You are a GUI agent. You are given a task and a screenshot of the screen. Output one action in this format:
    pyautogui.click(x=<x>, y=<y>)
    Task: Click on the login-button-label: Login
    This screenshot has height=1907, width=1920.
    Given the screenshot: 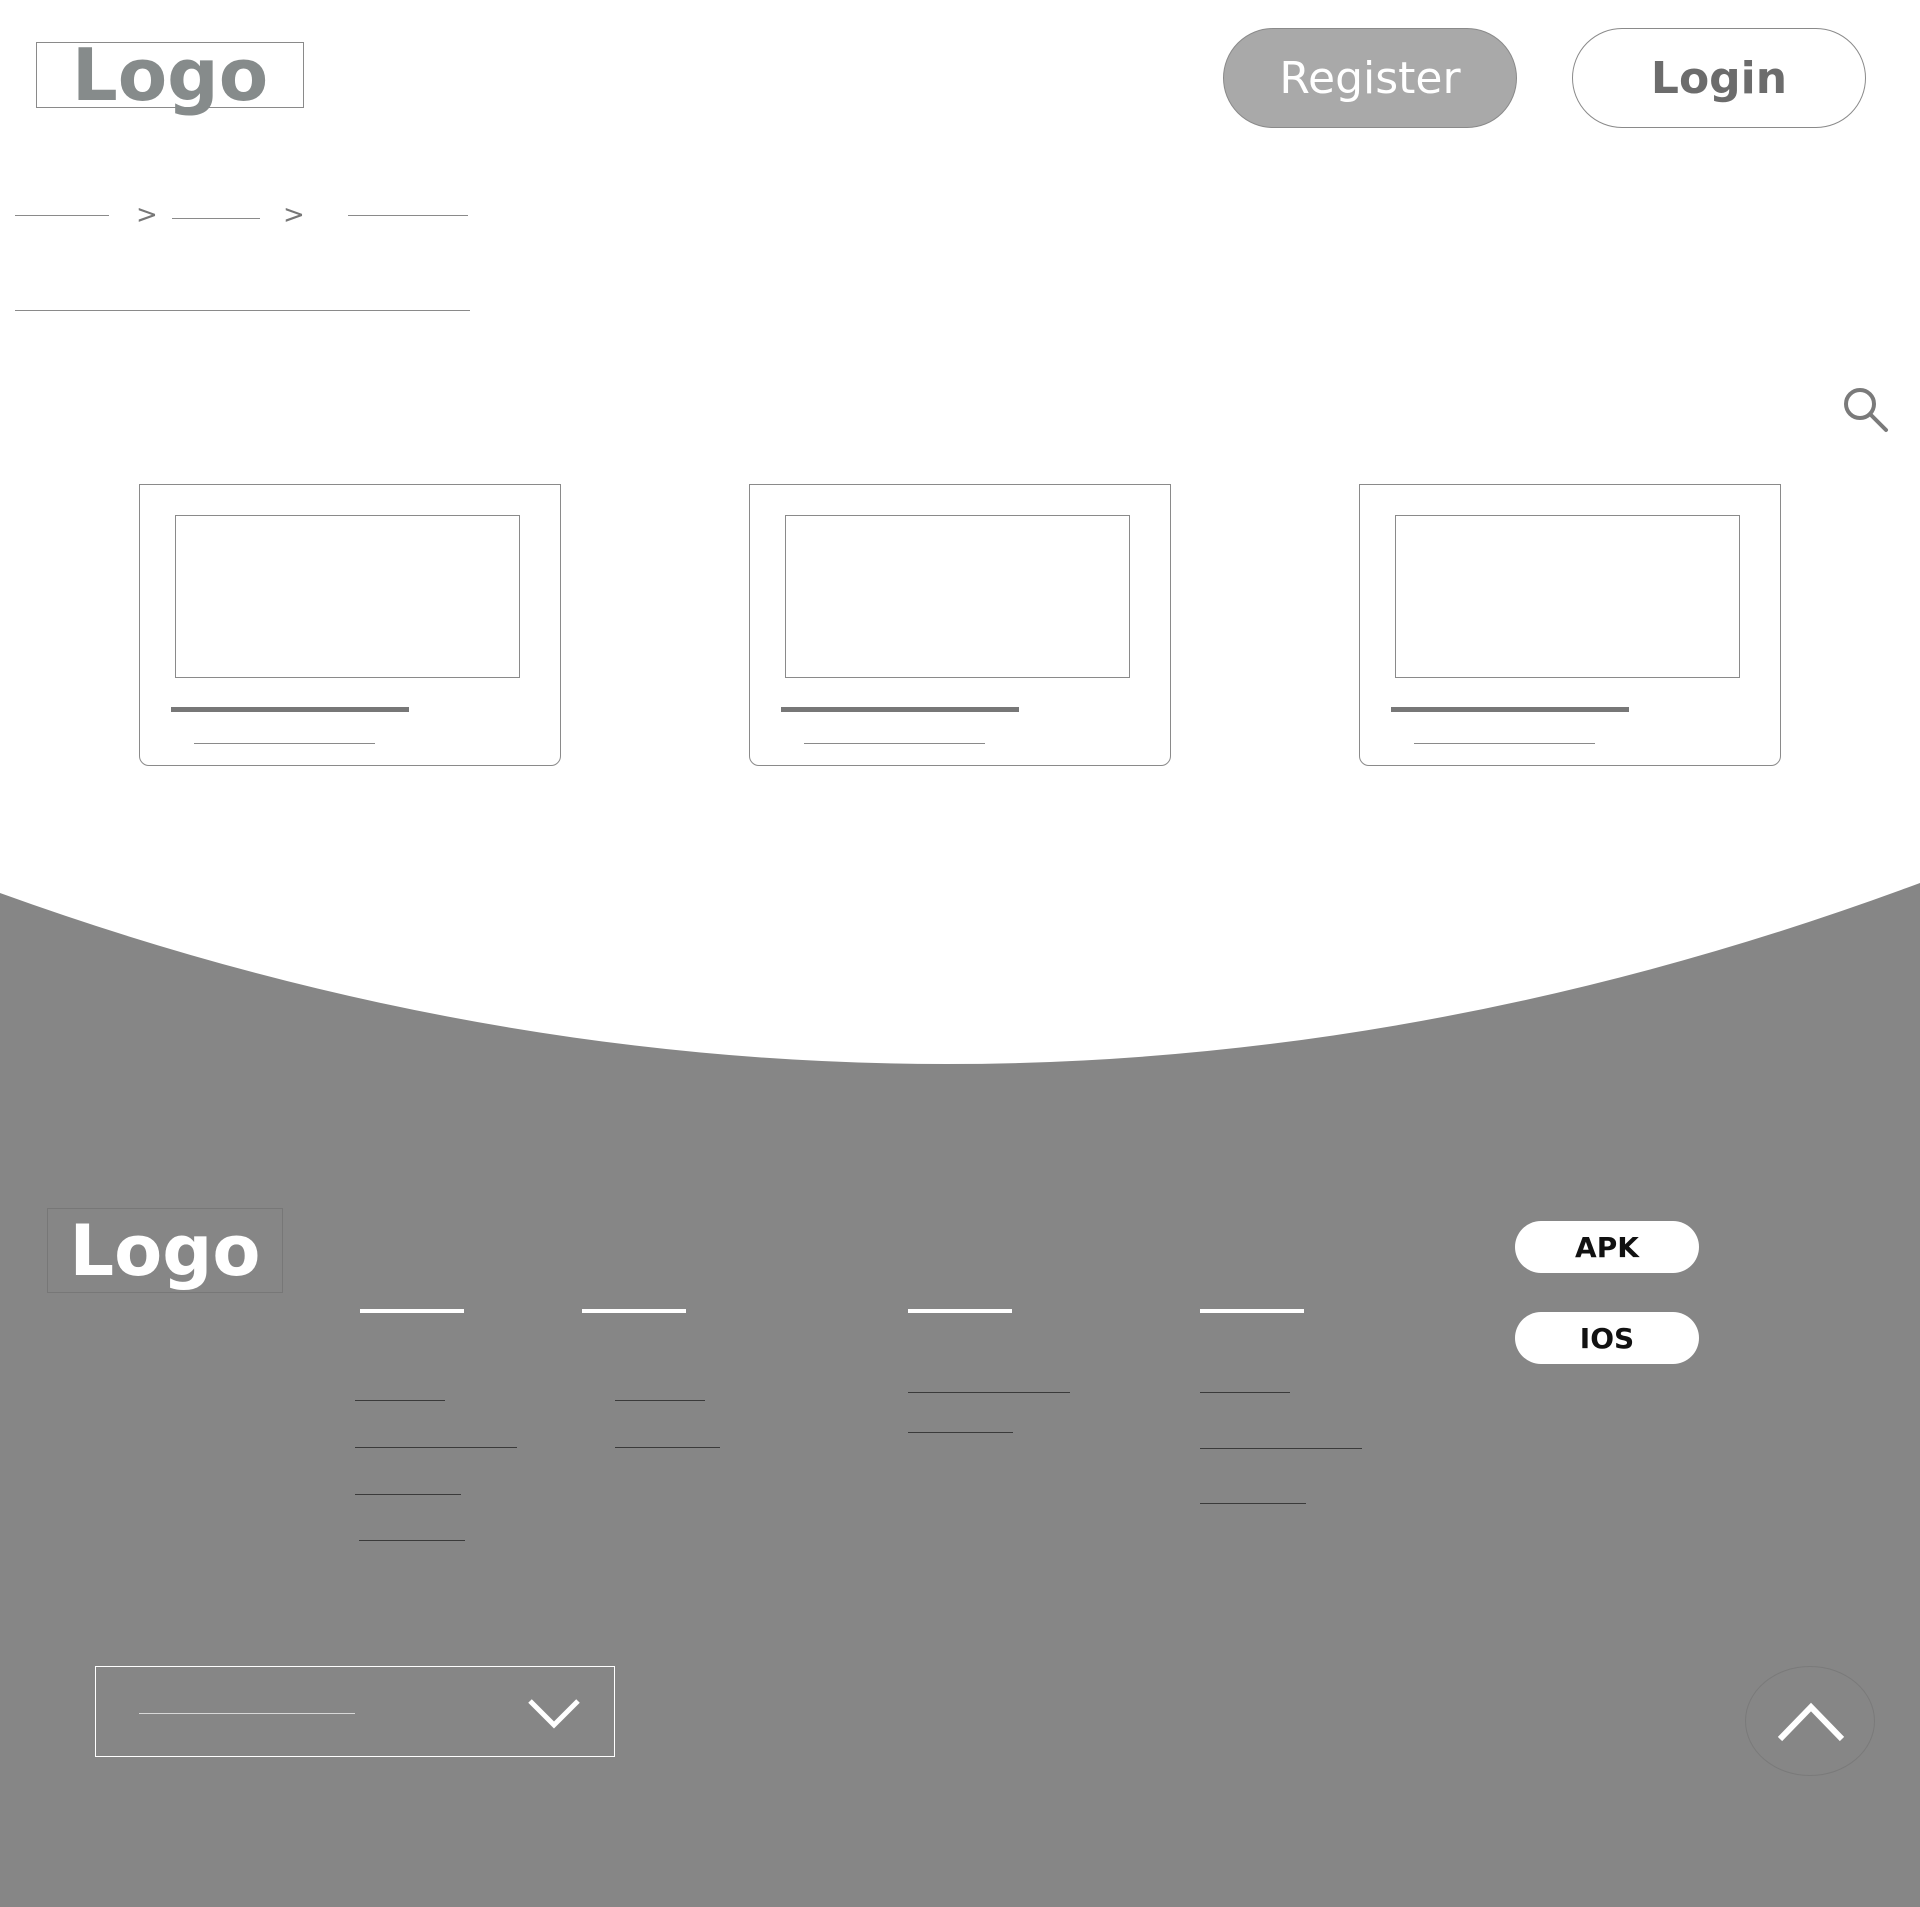 What is the action you would take?
    pyautogui.click(x=1719, y=78)
    